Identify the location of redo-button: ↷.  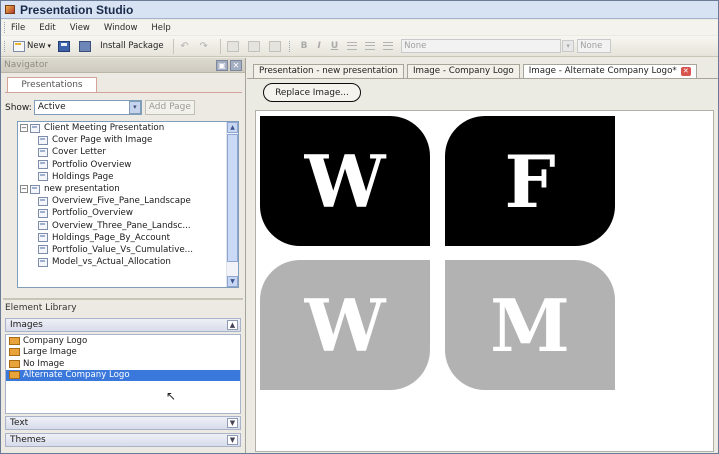
(205, 46).